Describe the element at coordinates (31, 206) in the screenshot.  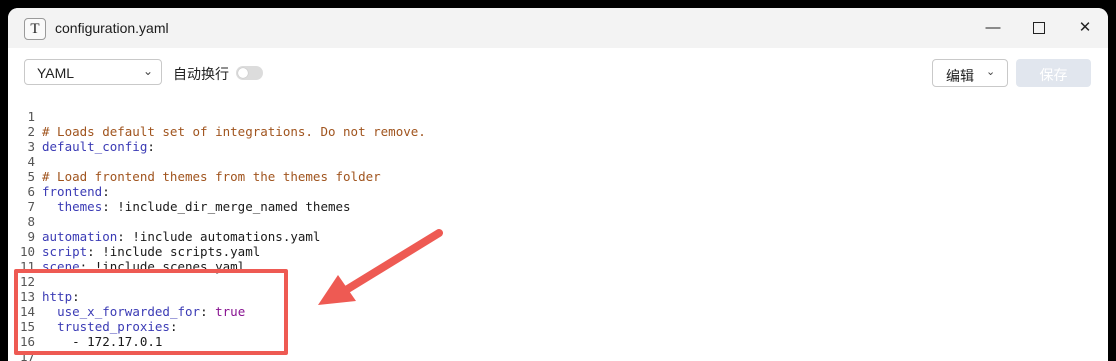
I see `line-number: 7` at that location.